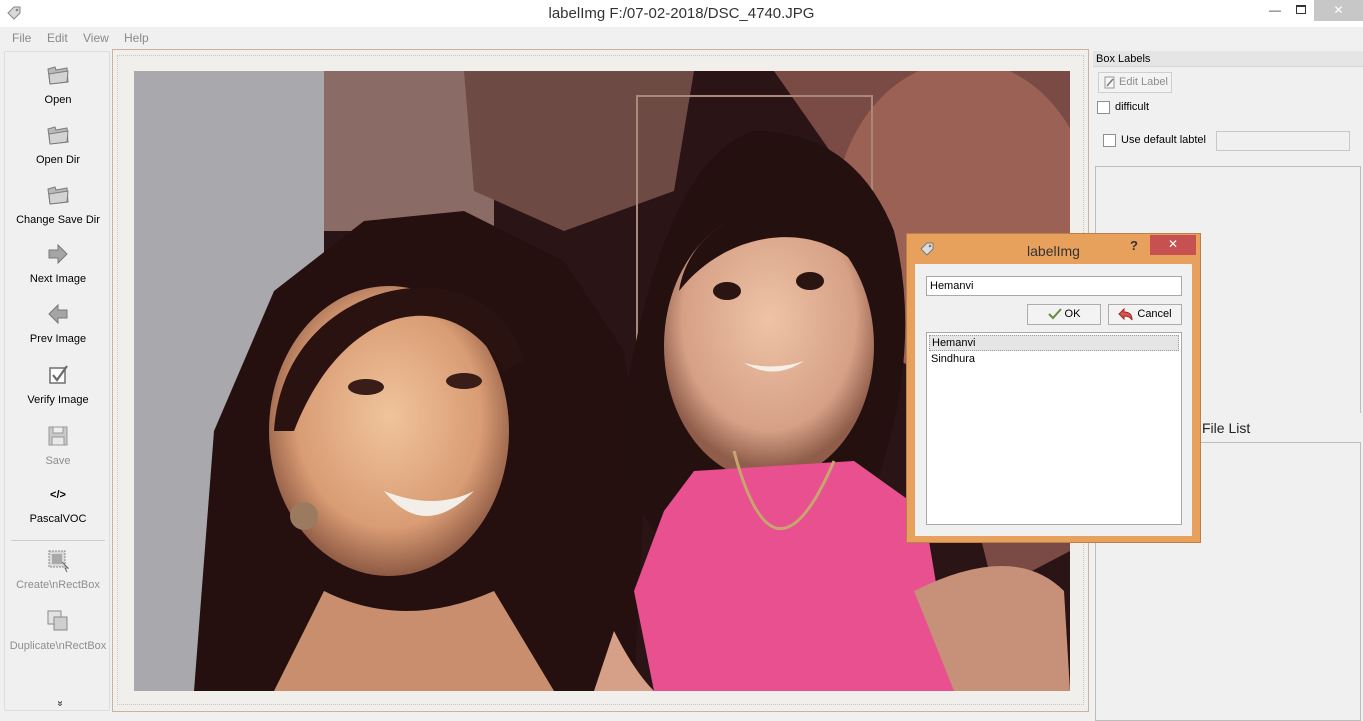  What do you see at coordinates (1054, 343) in the screenshot?
I see `list-item: Hemanvi` at bounding box center [1054, 343].